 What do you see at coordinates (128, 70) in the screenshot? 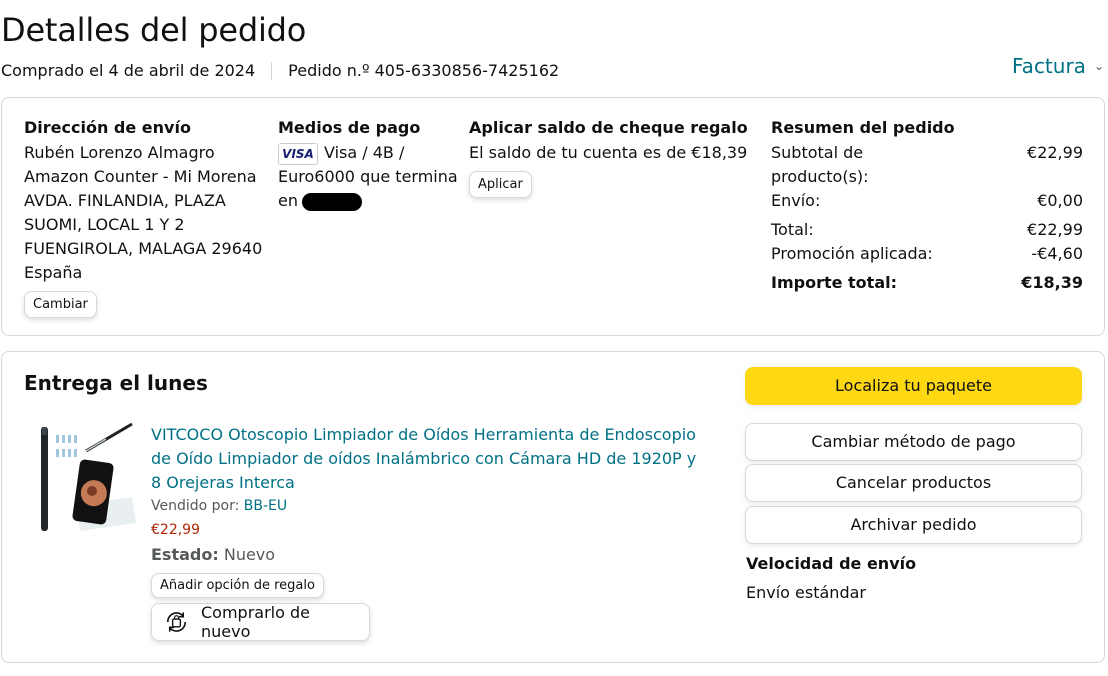
I see `purchase-date: Comprado el 4 de abril de 2024` at bounding box center [128, 70].